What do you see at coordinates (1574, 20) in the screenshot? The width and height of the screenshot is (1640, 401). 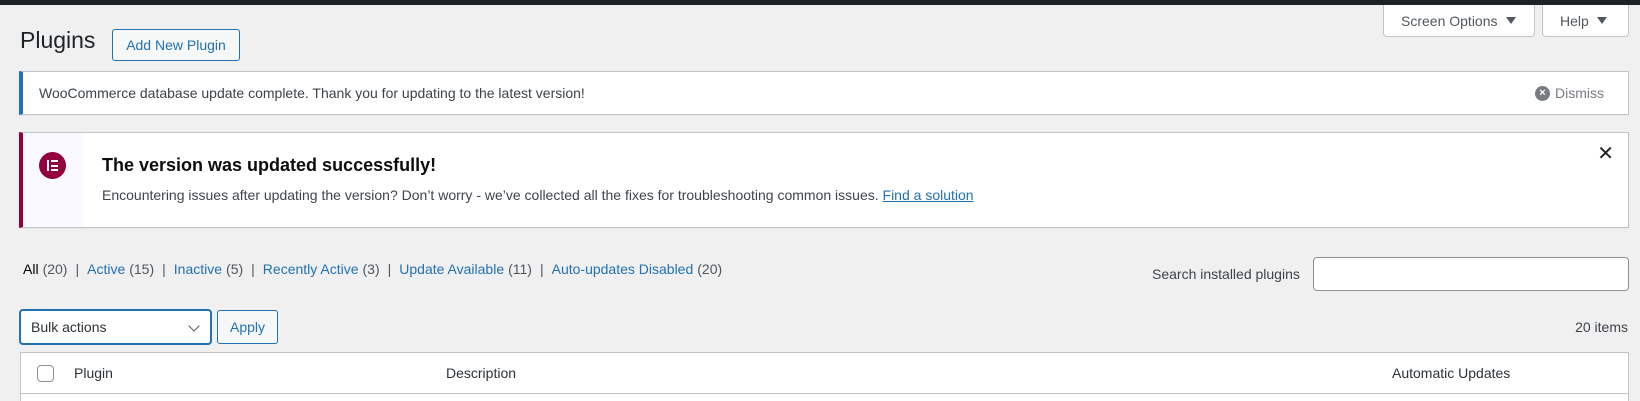 I see `help-label: Help` at bounding box center [1574, 20].